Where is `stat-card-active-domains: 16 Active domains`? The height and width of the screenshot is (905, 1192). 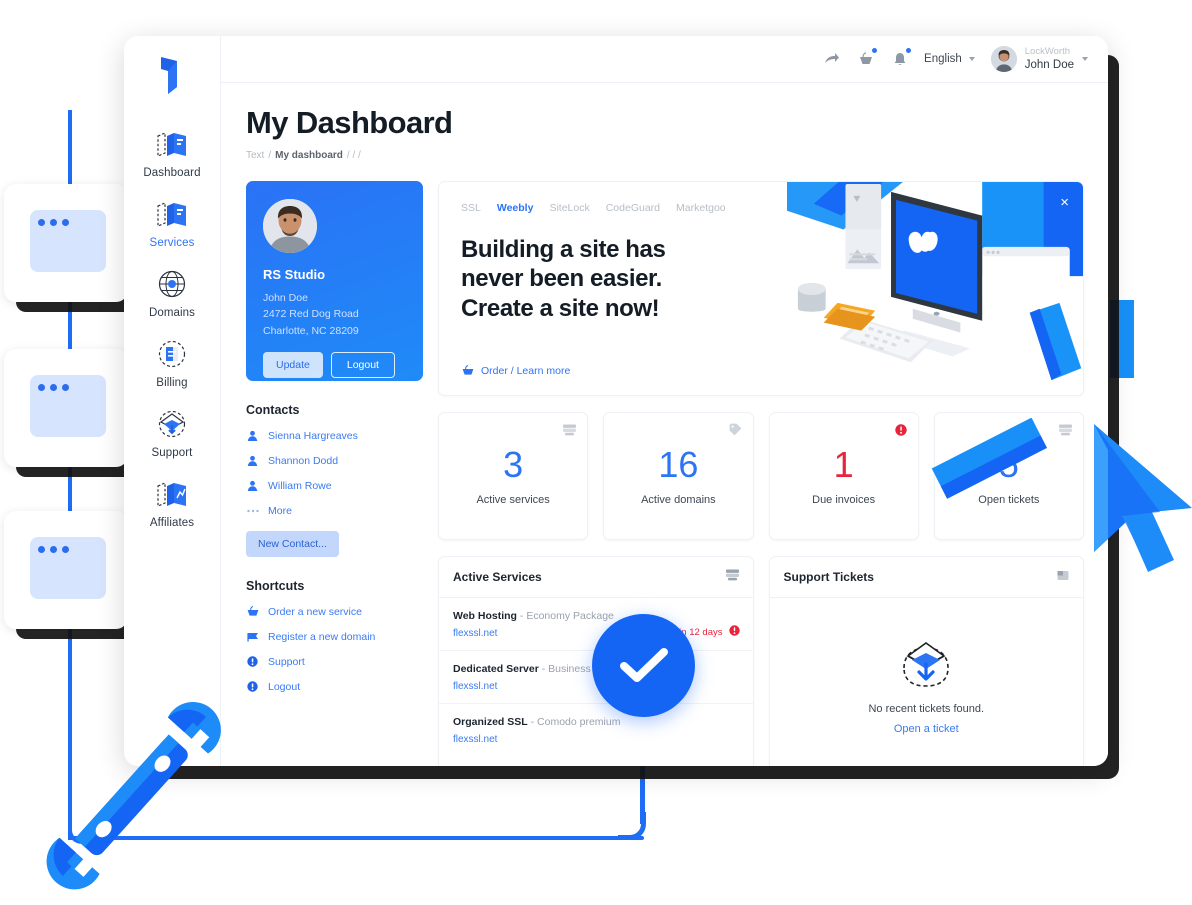 stat-card-active-domains: 16 Active domains is located at coordinates (678, 476).